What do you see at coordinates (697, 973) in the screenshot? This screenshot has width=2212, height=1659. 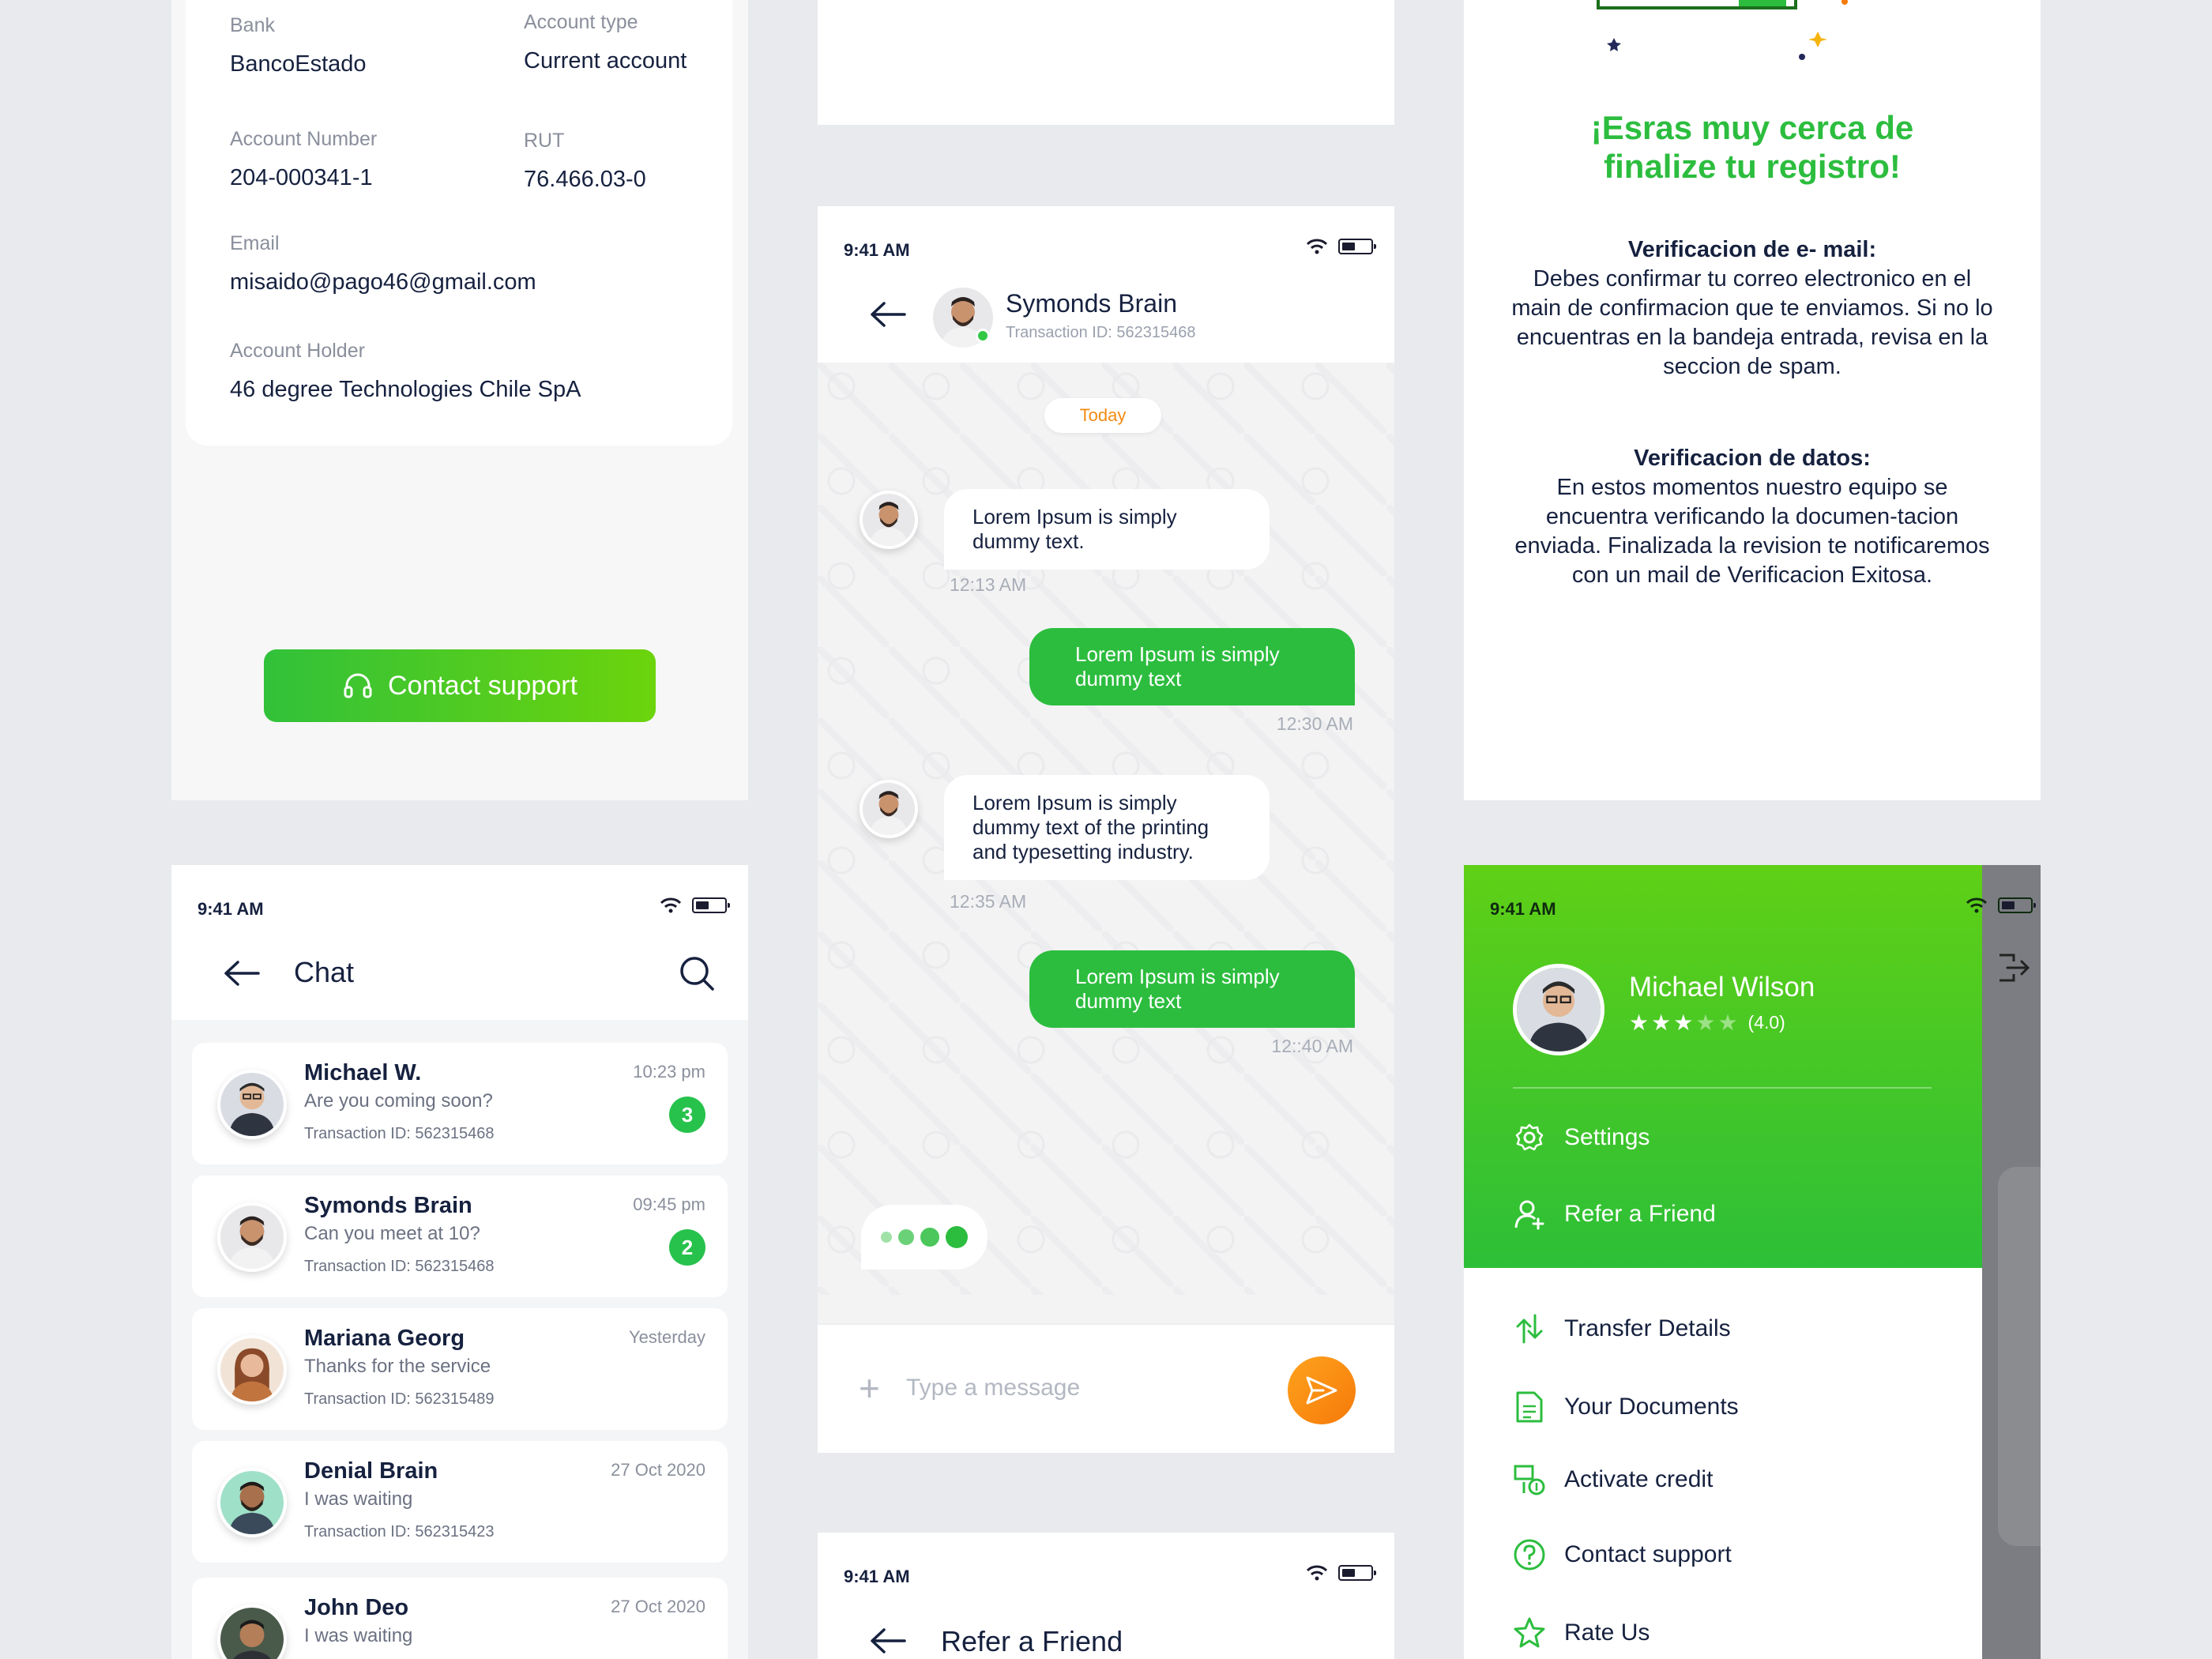 I see `search-icon` at bounding box center [697, 973].